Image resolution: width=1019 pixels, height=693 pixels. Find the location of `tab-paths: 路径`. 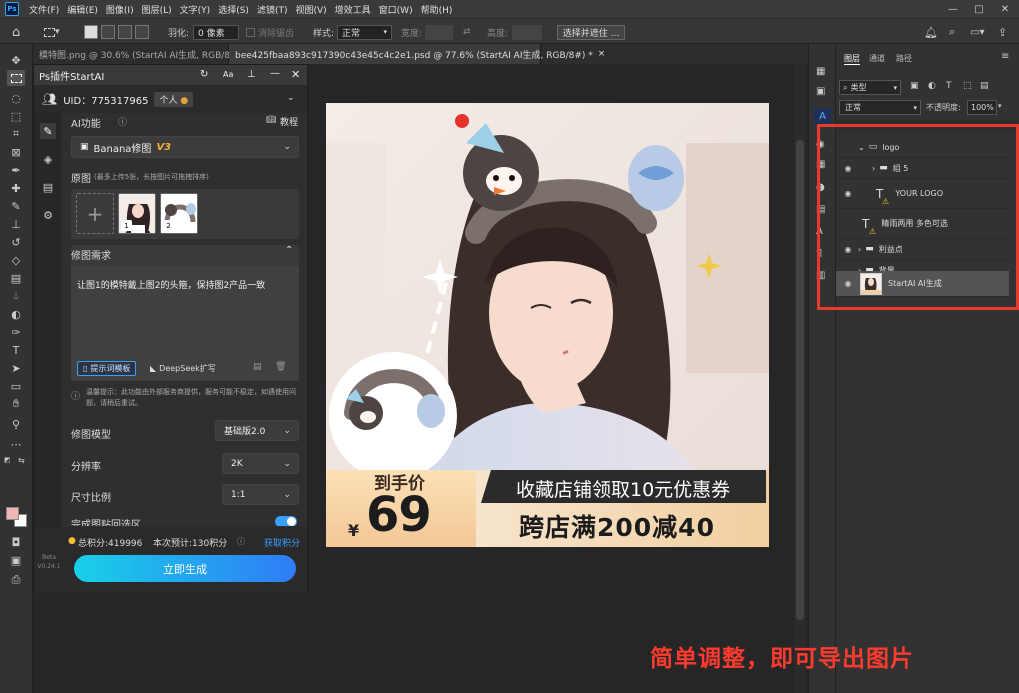

tab-paths: 路径 is located at coordinates (904, 58).